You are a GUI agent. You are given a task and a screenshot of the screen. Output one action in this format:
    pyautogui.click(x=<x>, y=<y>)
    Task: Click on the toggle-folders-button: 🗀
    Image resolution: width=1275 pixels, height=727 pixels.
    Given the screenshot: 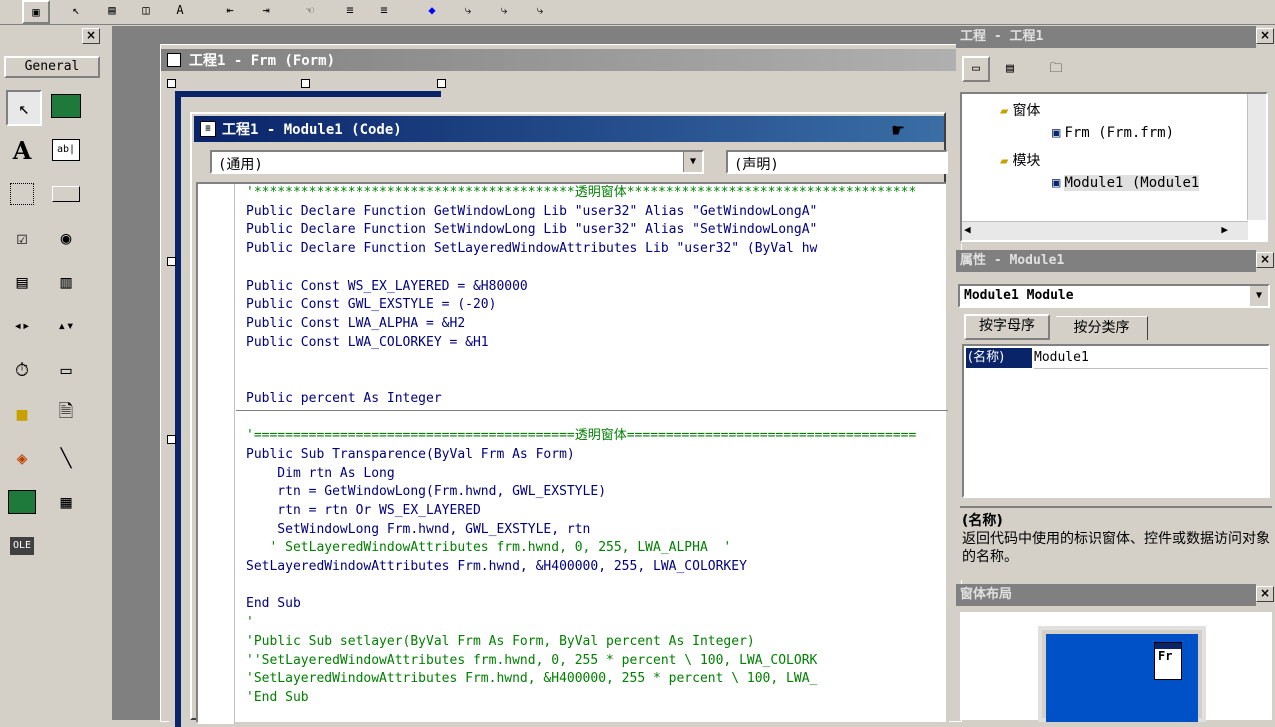 What is the action you would take?
    pyautogui.click(x=1056, y=69)
    